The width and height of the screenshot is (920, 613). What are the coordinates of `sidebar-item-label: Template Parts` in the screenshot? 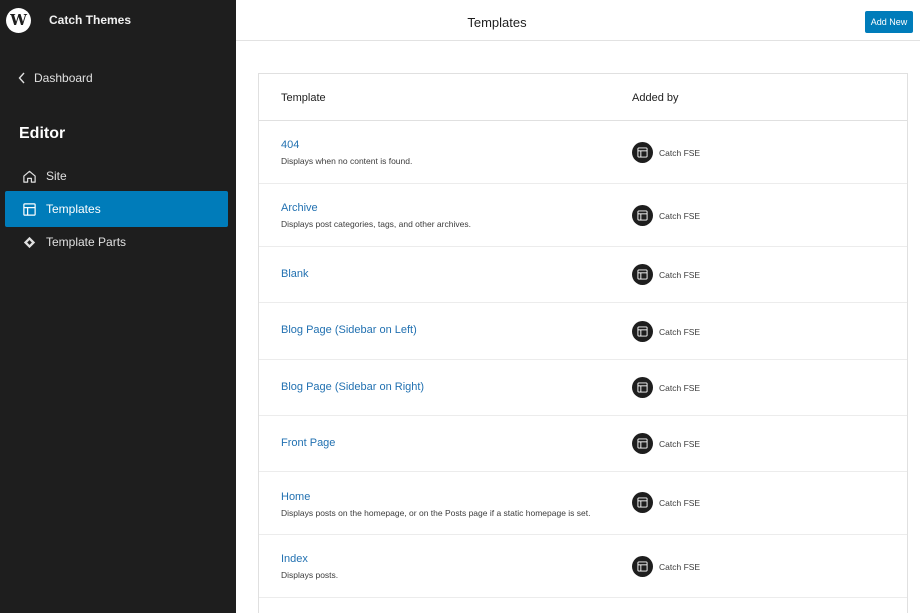 It's located at (86, 242).